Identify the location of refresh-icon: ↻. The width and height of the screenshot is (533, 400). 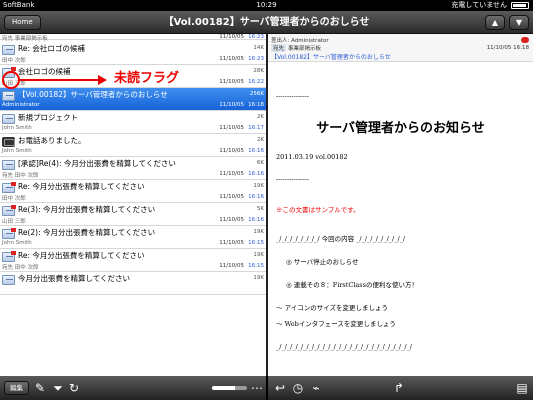
(74, 388).